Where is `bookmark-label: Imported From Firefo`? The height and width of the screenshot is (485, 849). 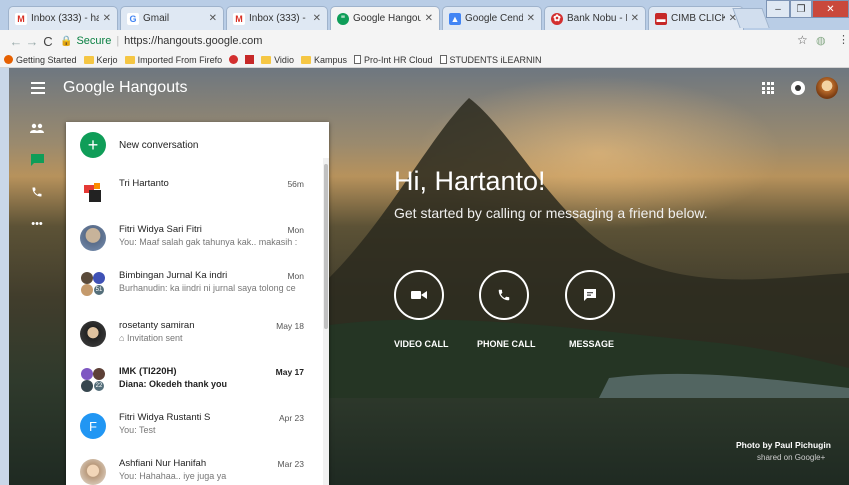
bookmark-label: Imported From Firefo is located at coordinates (180, 59).